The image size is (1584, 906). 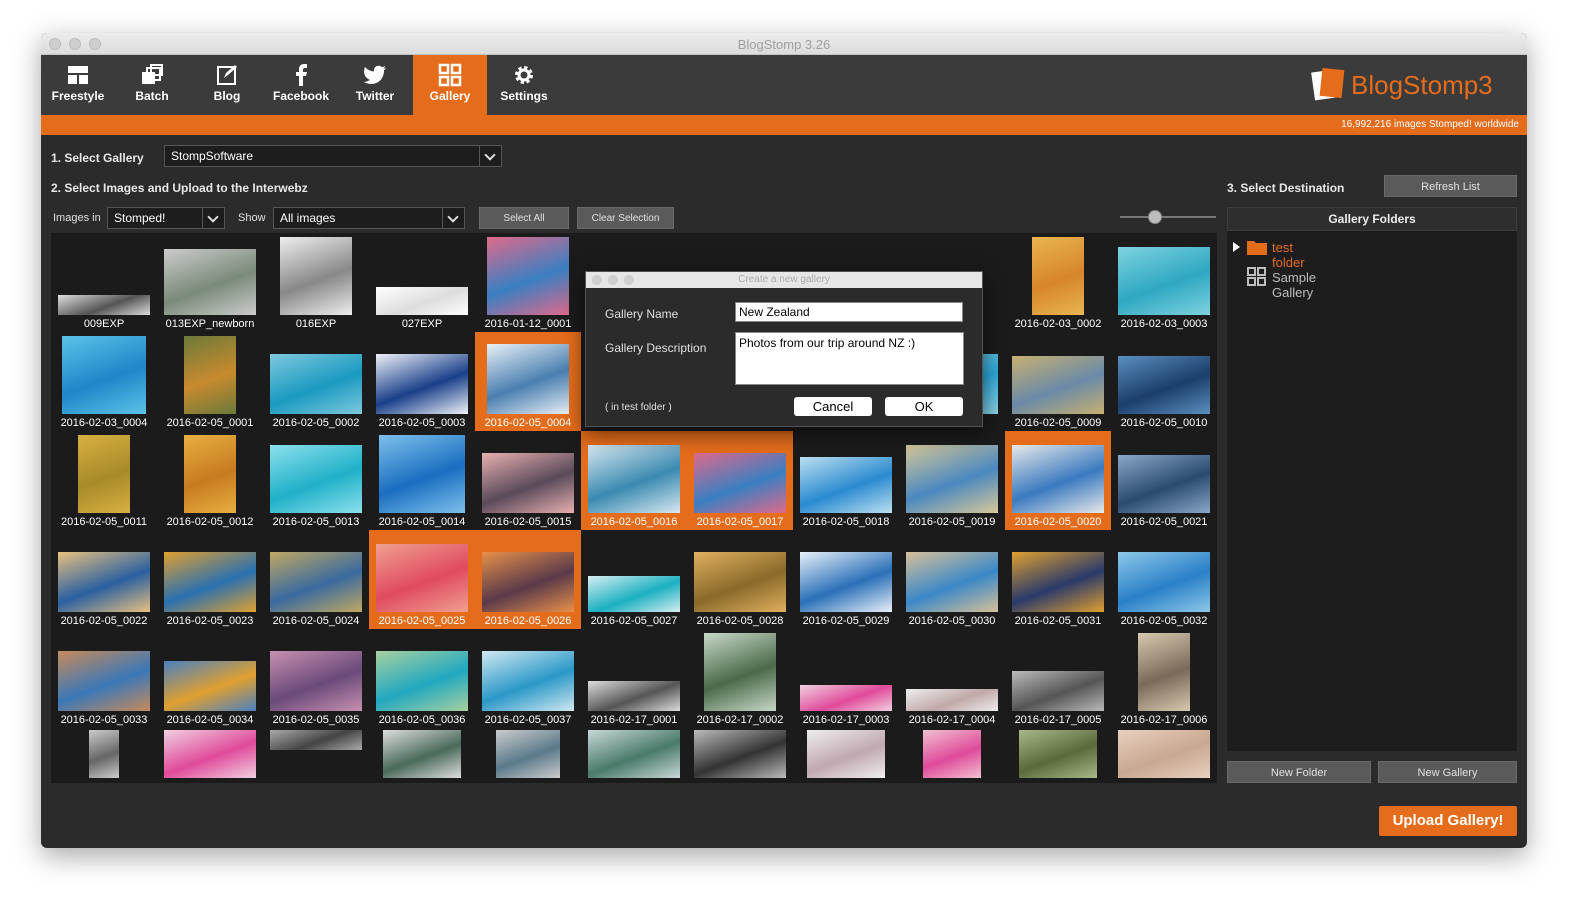 I want to click on thumbnail-item: 2016-02-03_0002, so click(x=1058, y=282).